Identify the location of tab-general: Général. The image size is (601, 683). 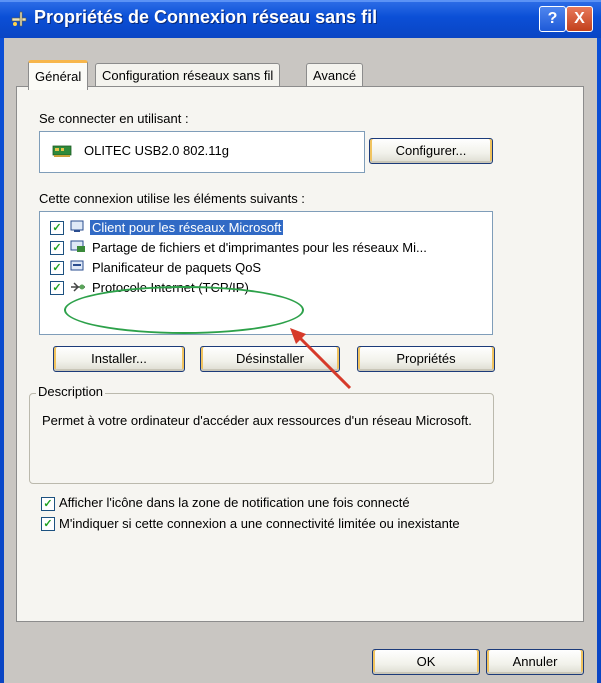
(58, 75).